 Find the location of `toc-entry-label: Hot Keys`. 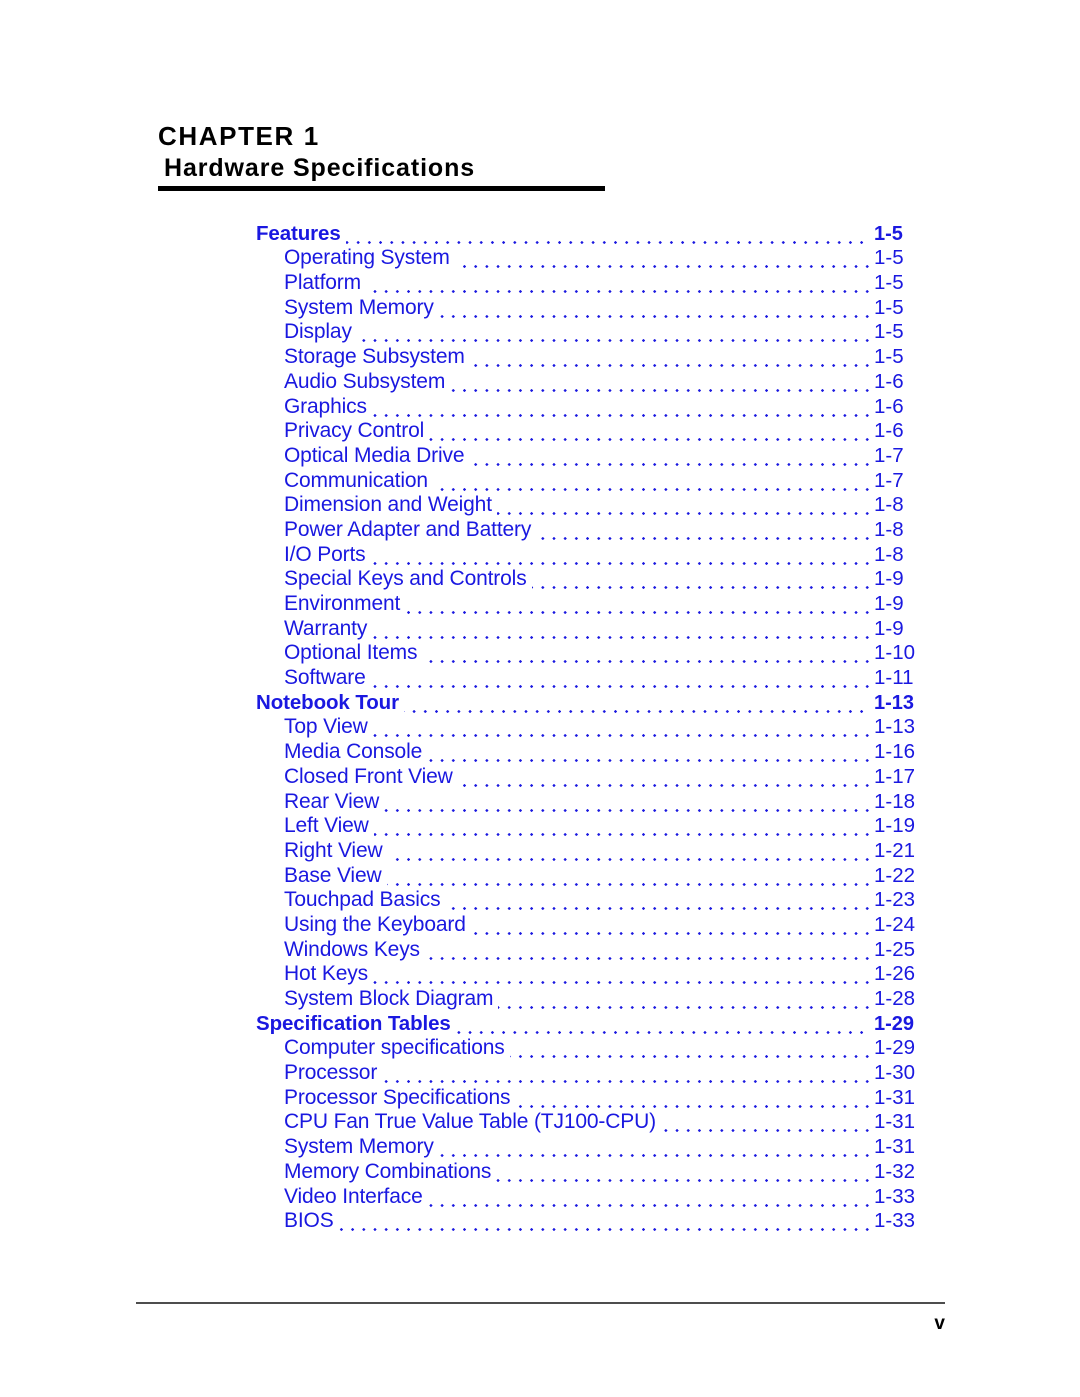

toc-entry-label: Hot Keys is located at coordinates (328, 974).